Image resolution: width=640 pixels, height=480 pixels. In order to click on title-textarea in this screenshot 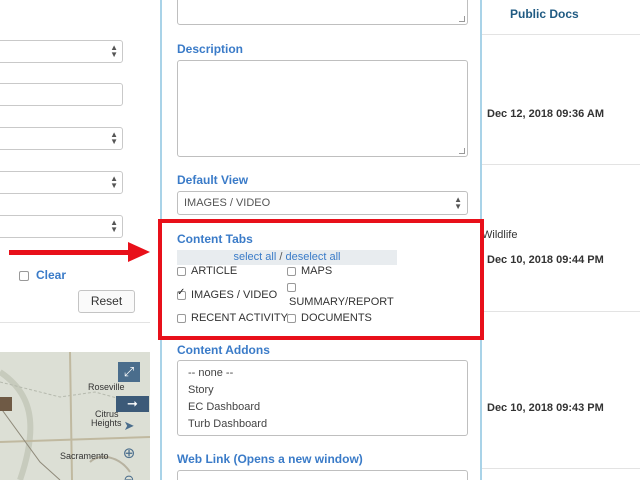, I will do `click(322, 12)`.